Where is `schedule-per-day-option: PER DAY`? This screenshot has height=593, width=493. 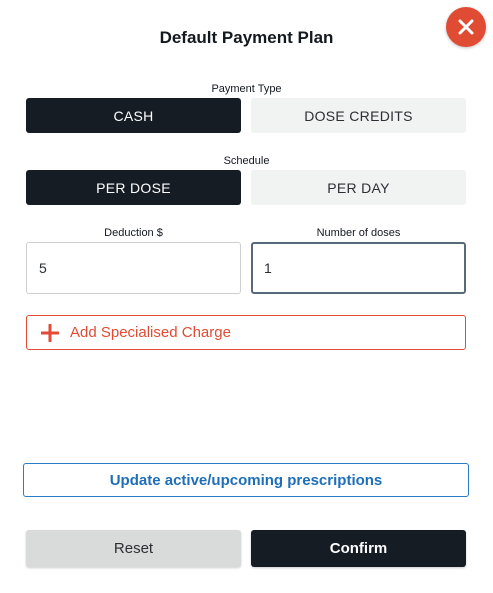
schedule-per-day-option: PER DAY is located at coordinates (358, 187).